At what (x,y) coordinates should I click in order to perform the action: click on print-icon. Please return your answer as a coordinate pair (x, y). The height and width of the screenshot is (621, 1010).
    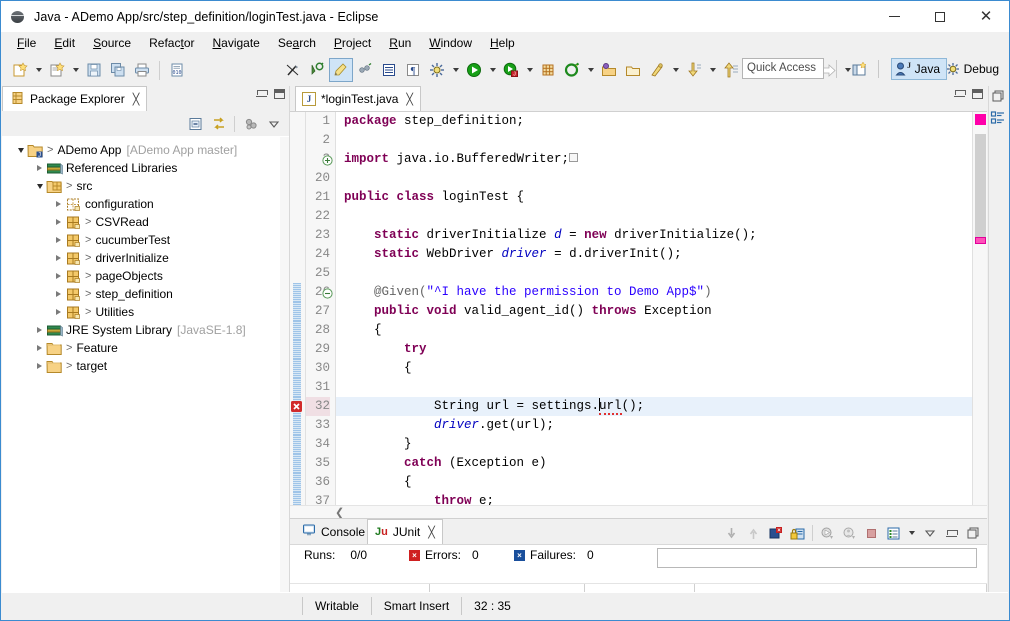
    Looking at the image, I should click on (142, 70).